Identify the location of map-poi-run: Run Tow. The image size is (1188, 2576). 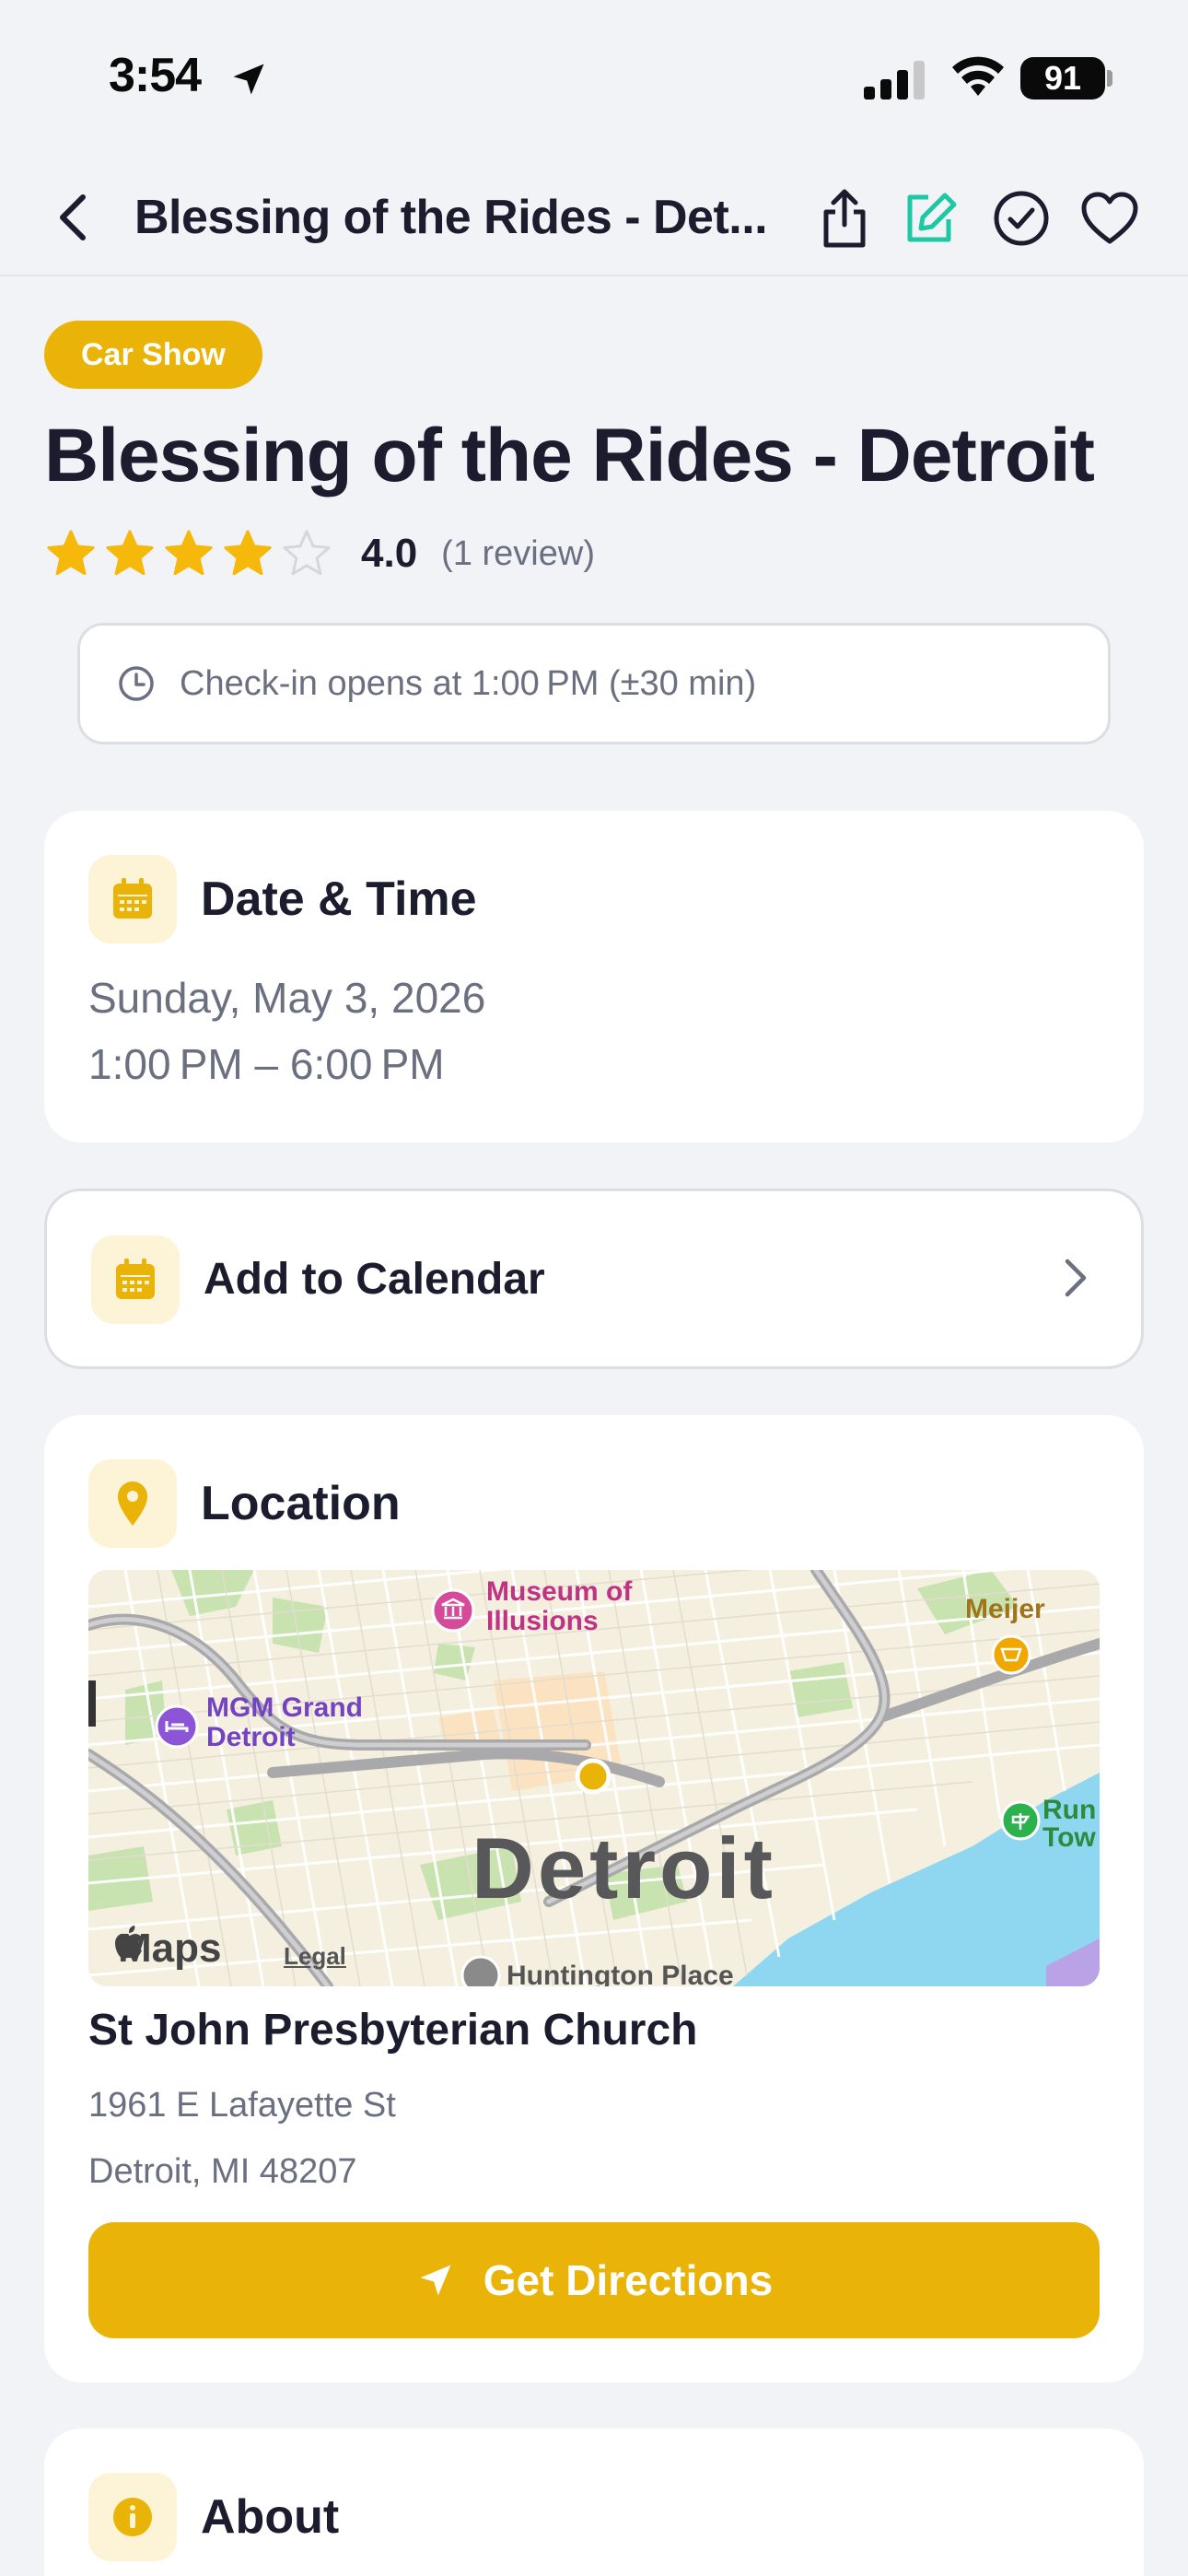
(1069, 1824).